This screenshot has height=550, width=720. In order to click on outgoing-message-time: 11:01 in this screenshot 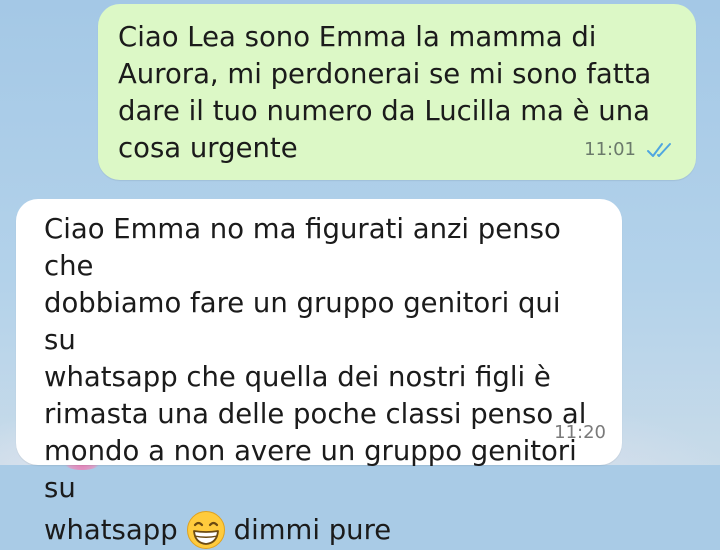, I will do `click(610, 149)`.